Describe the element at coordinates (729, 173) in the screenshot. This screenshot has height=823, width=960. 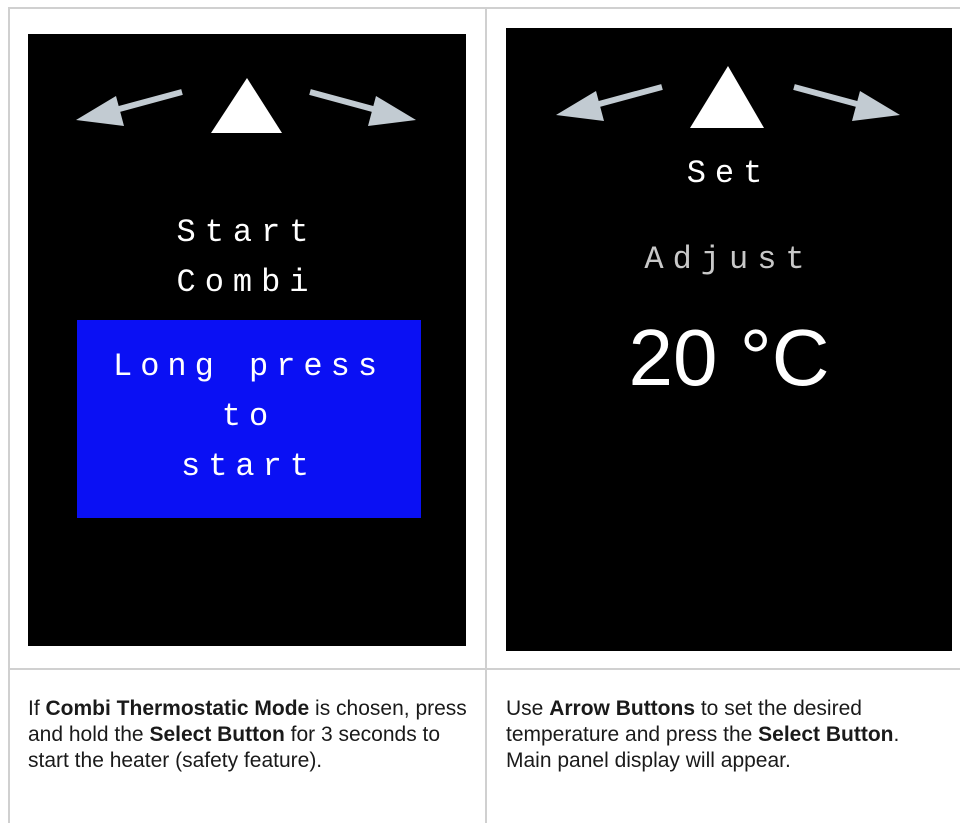
I see `set-title: Set` at that location.